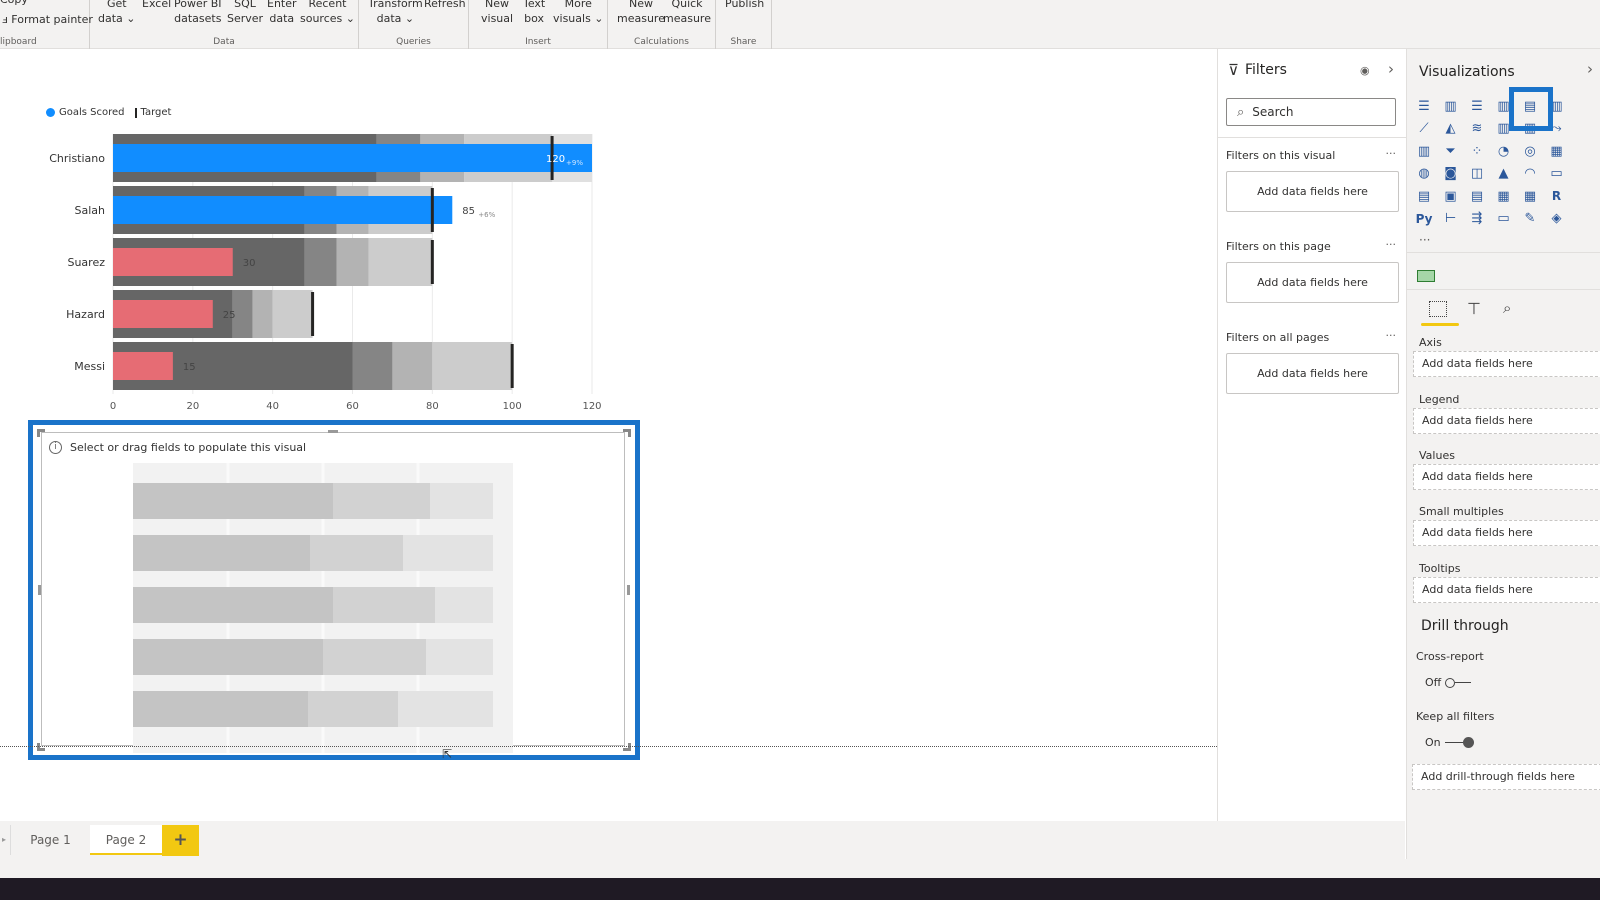 This screenshot has width=1600, height=900. I want to click on page-tab-1: Page 1, so click(50, 840).